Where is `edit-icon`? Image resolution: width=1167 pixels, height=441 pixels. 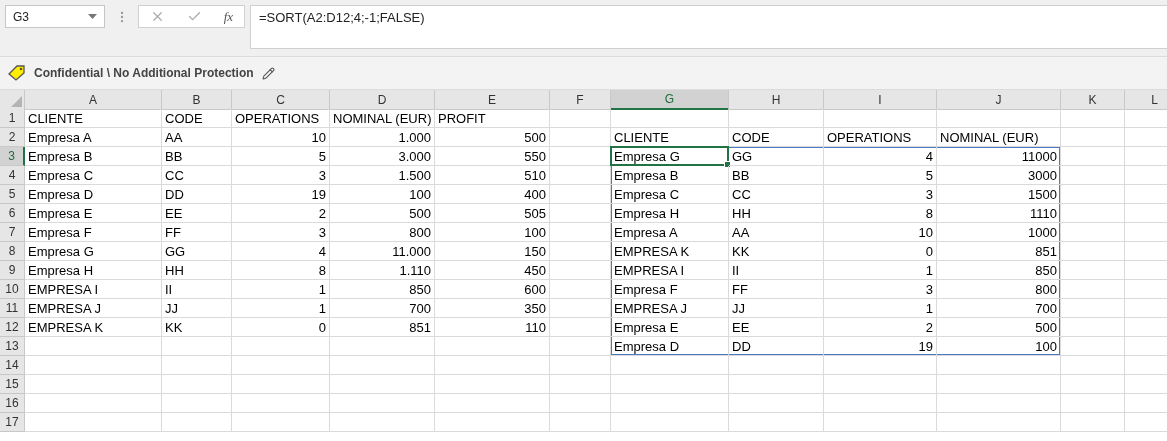 edit-icon is located at coordinates (268, 73).